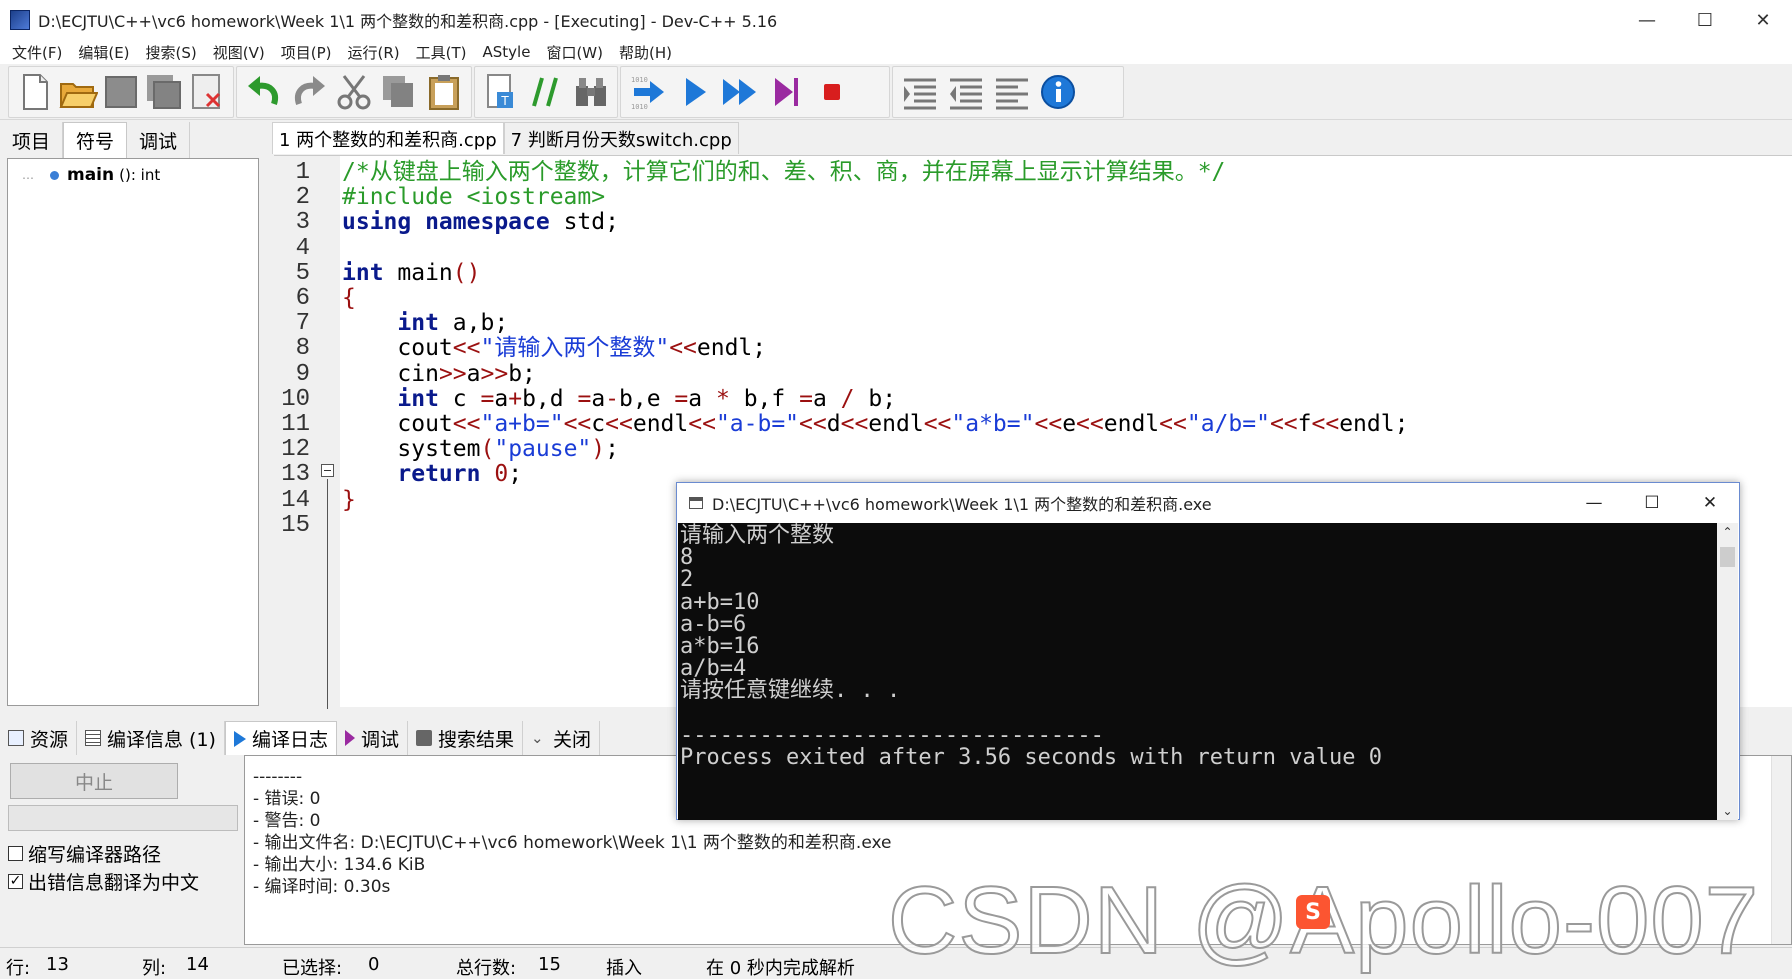 This screenshot has height=979, width=1792. Describe the element at coordinates (350, 738) in the screenshot. I see `debug-icon` at that location.